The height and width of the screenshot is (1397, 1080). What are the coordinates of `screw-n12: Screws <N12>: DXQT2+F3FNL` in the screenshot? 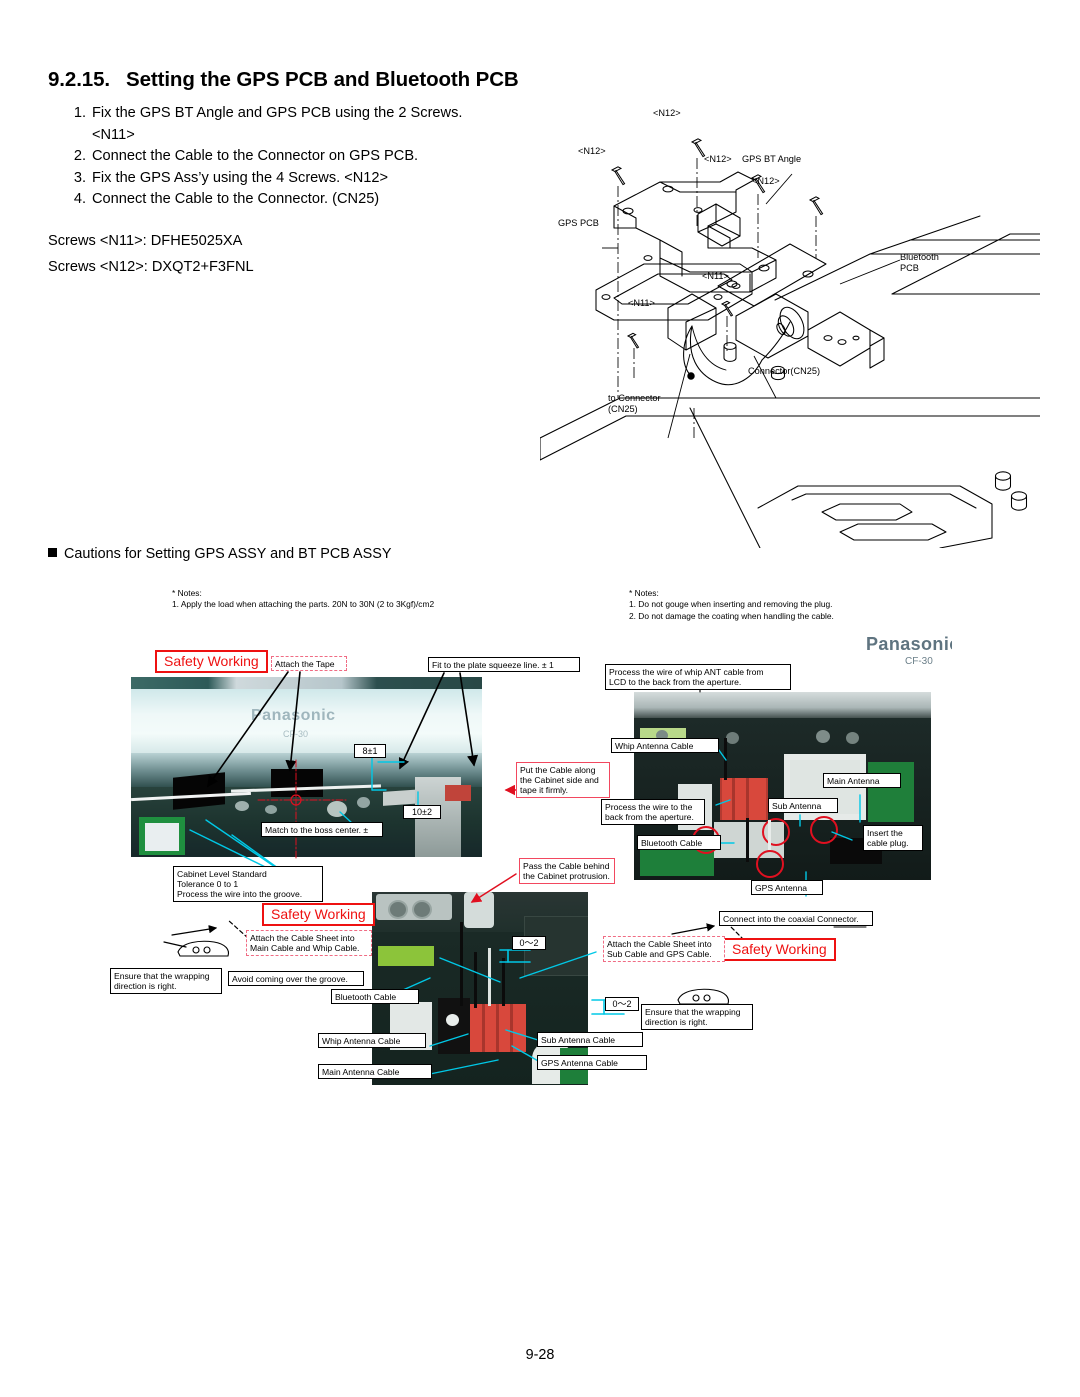 It's located at (151, 267).